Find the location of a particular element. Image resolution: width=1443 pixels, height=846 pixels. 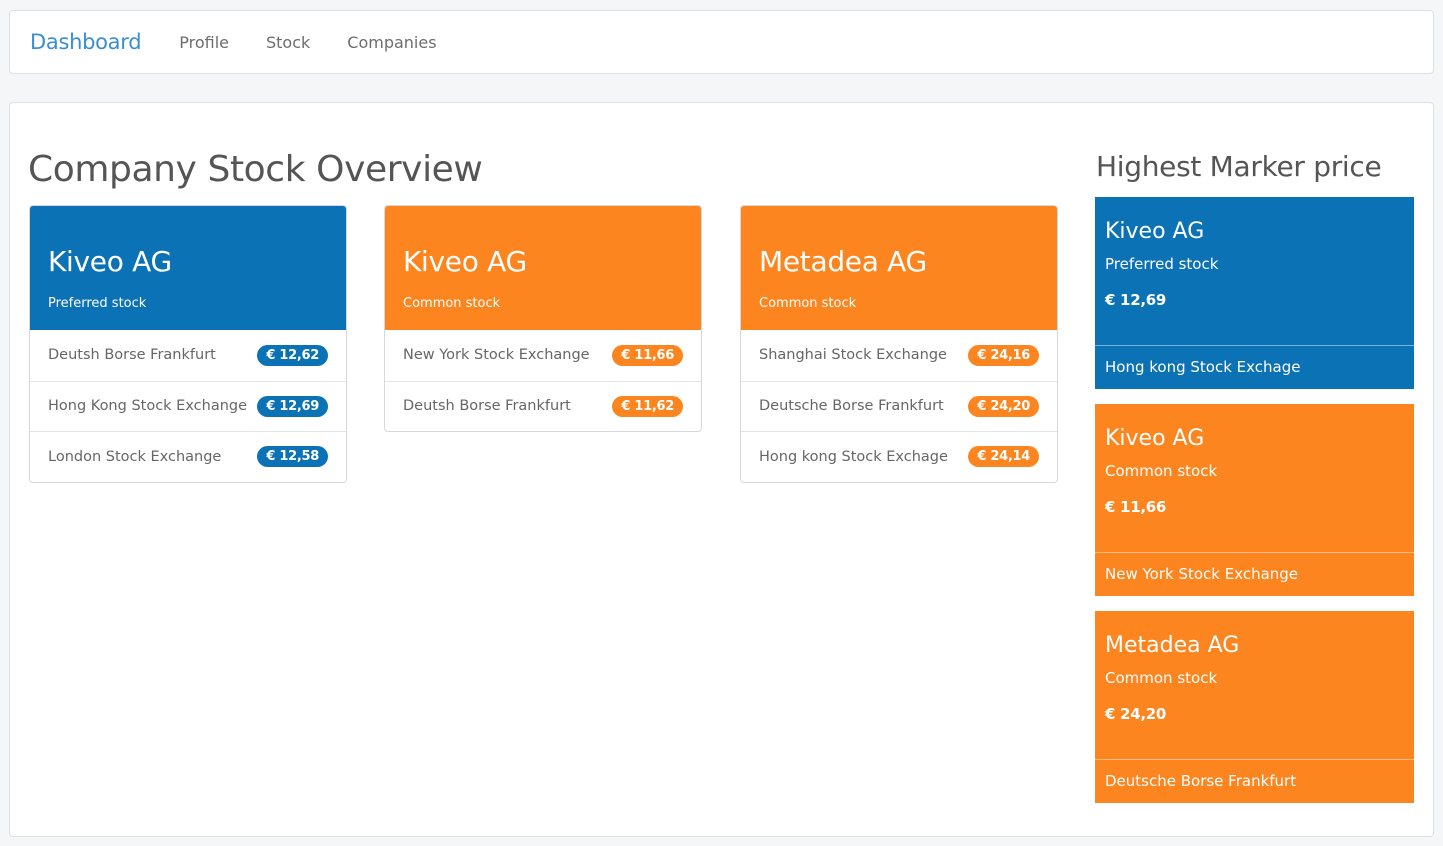

price-badge: € 12,58 is located at coordinates (292, 457).